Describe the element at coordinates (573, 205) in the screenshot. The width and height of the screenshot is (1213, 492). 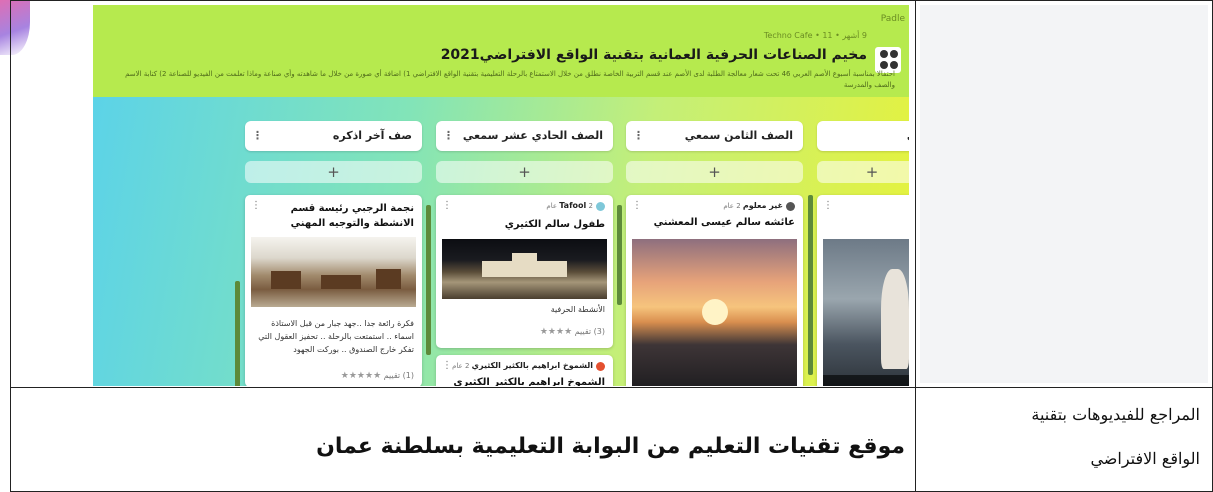
I see `author-name: Tafool` at that location.